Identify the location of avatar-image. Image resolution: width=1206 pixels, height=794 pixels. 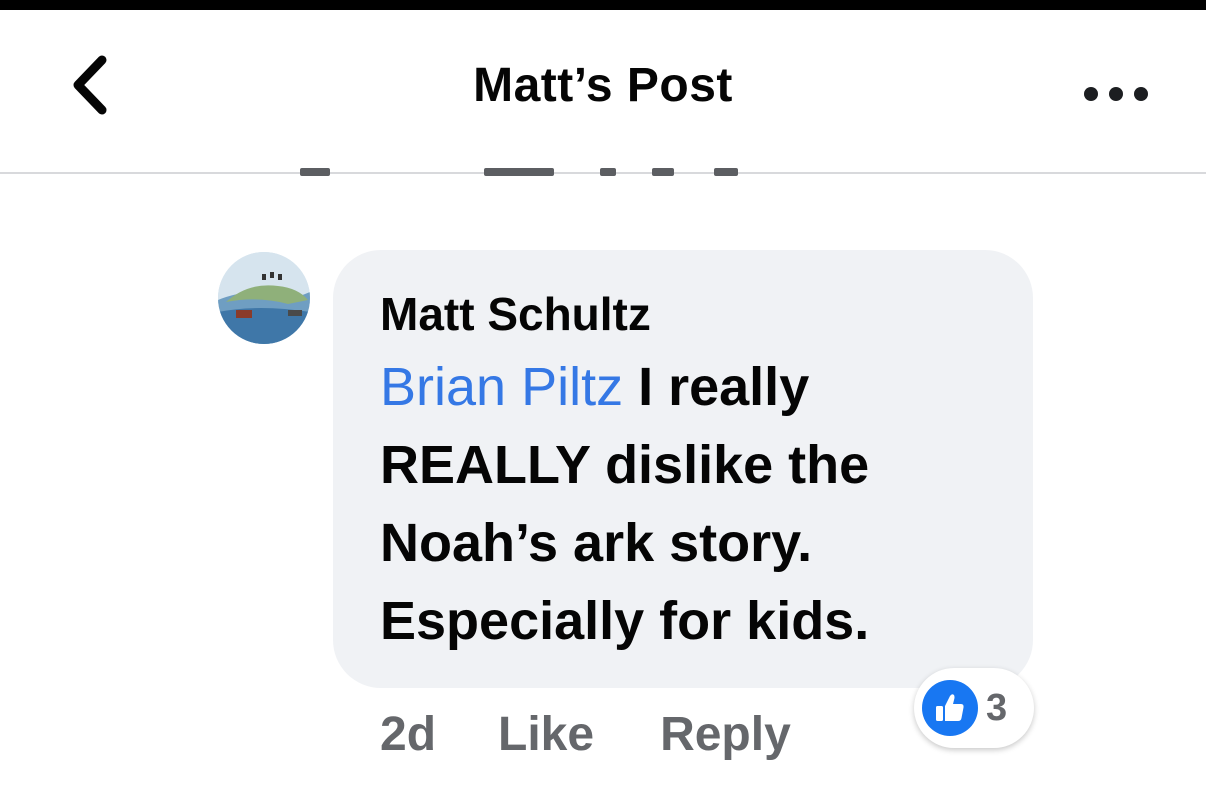
(264, 298).